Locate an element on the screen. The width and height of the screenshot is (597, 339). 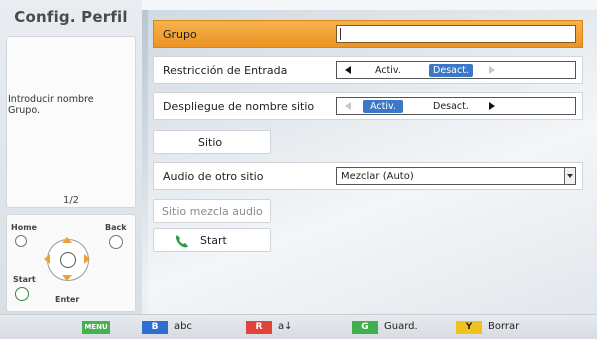
arrow-up-icon is located at coordinates (67, 240).